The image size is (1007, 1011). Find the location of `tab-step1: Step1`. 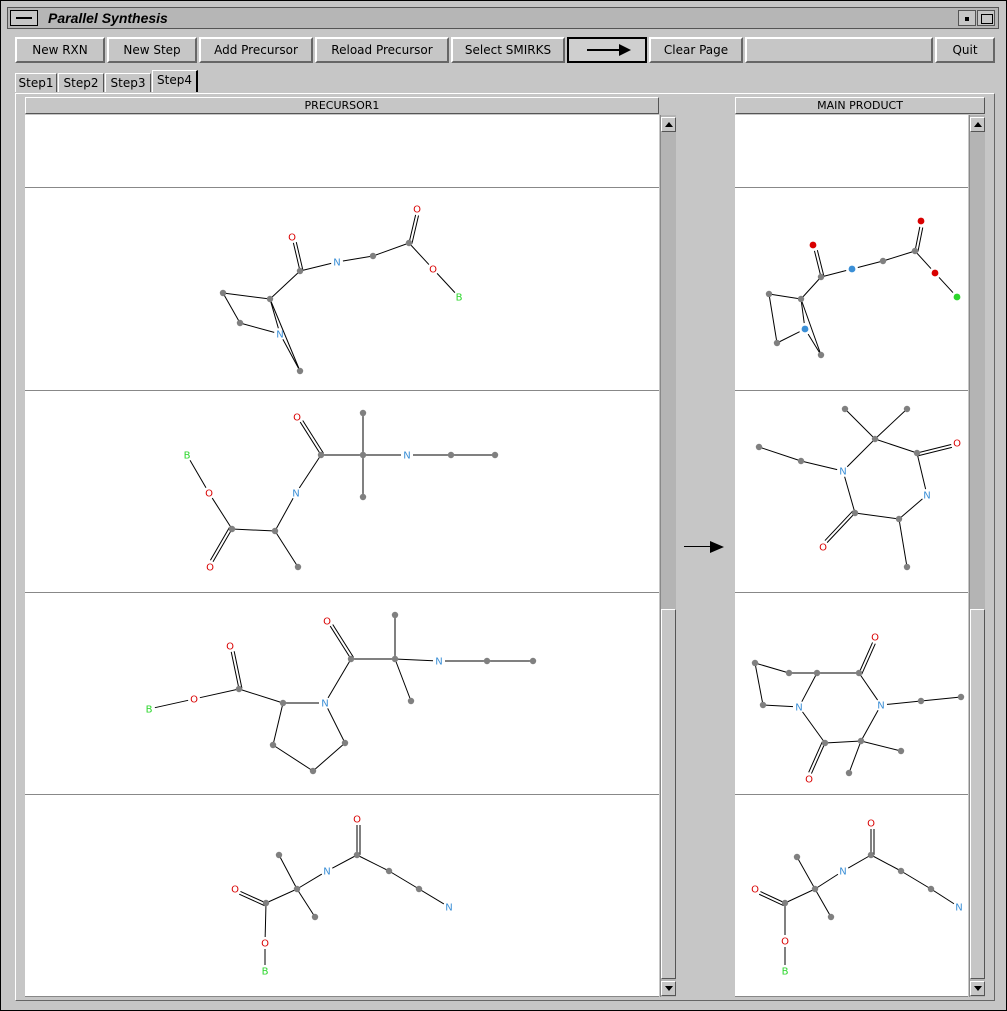

tab-step1: Step1 is located at coordinates (36, 82).